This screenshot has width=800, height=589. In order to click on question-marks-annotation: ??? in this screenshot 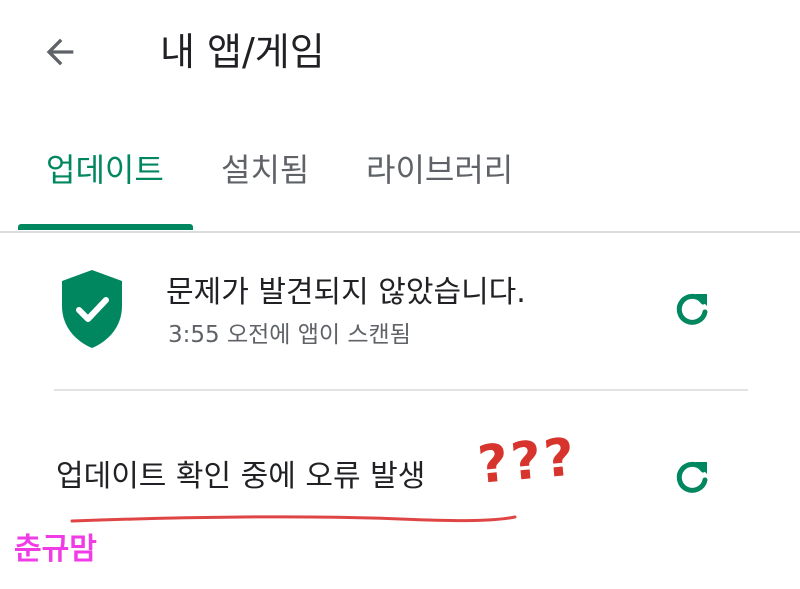, I will do `click(527, 461)`.